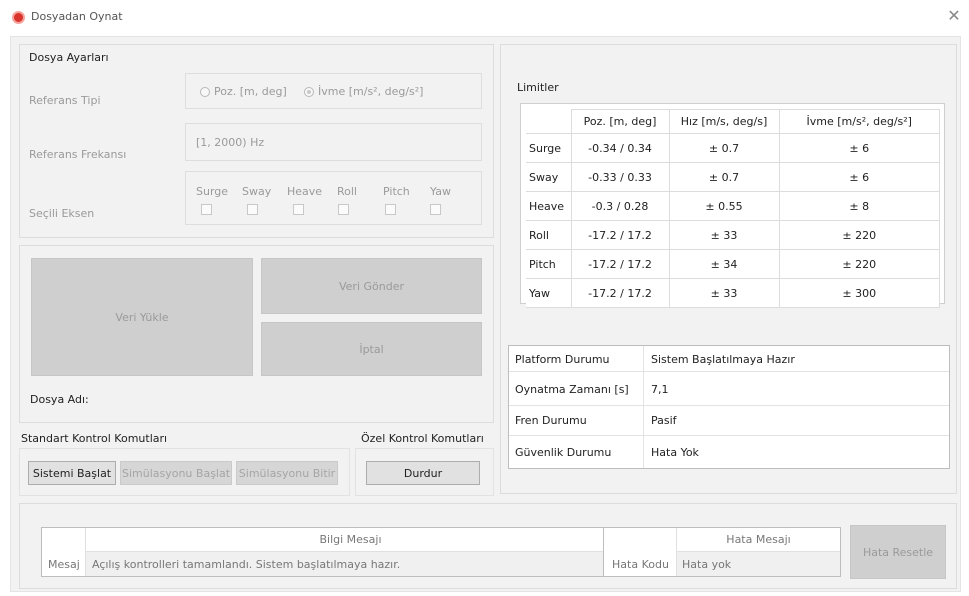  I want to click on row-axis: Heave, so click(549, 206).